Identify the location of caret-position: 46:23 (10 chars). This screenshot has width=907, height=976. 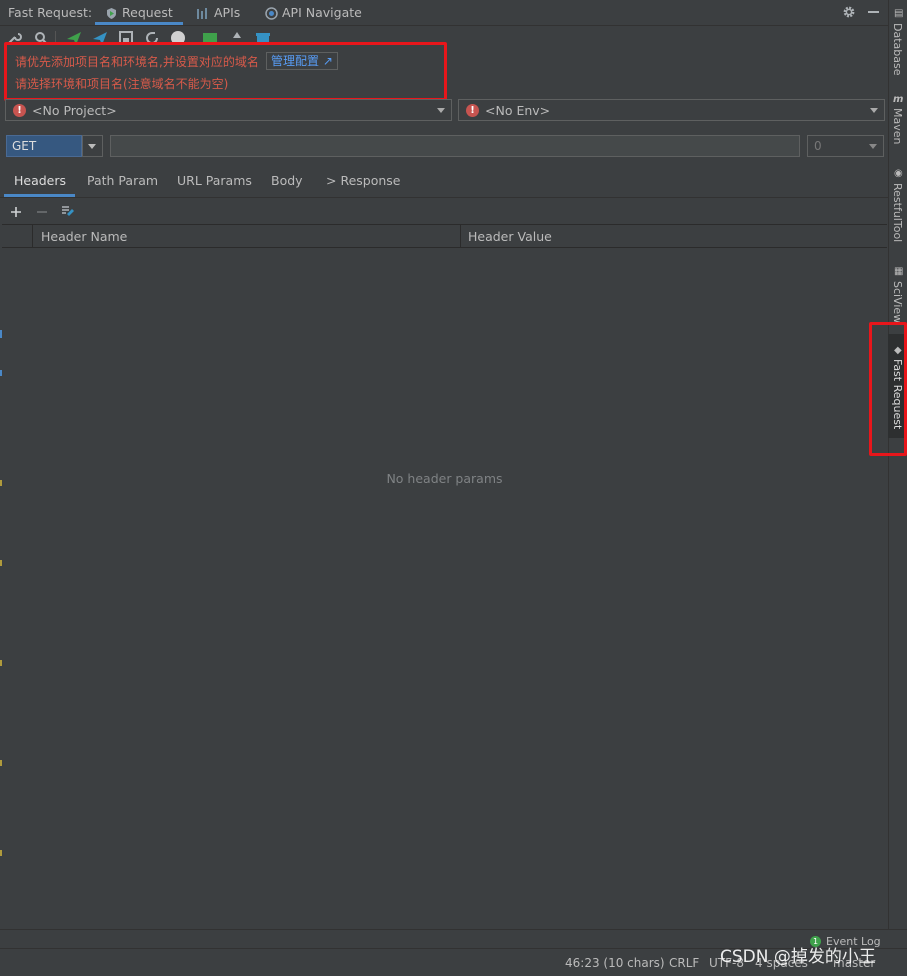
(615, 963).